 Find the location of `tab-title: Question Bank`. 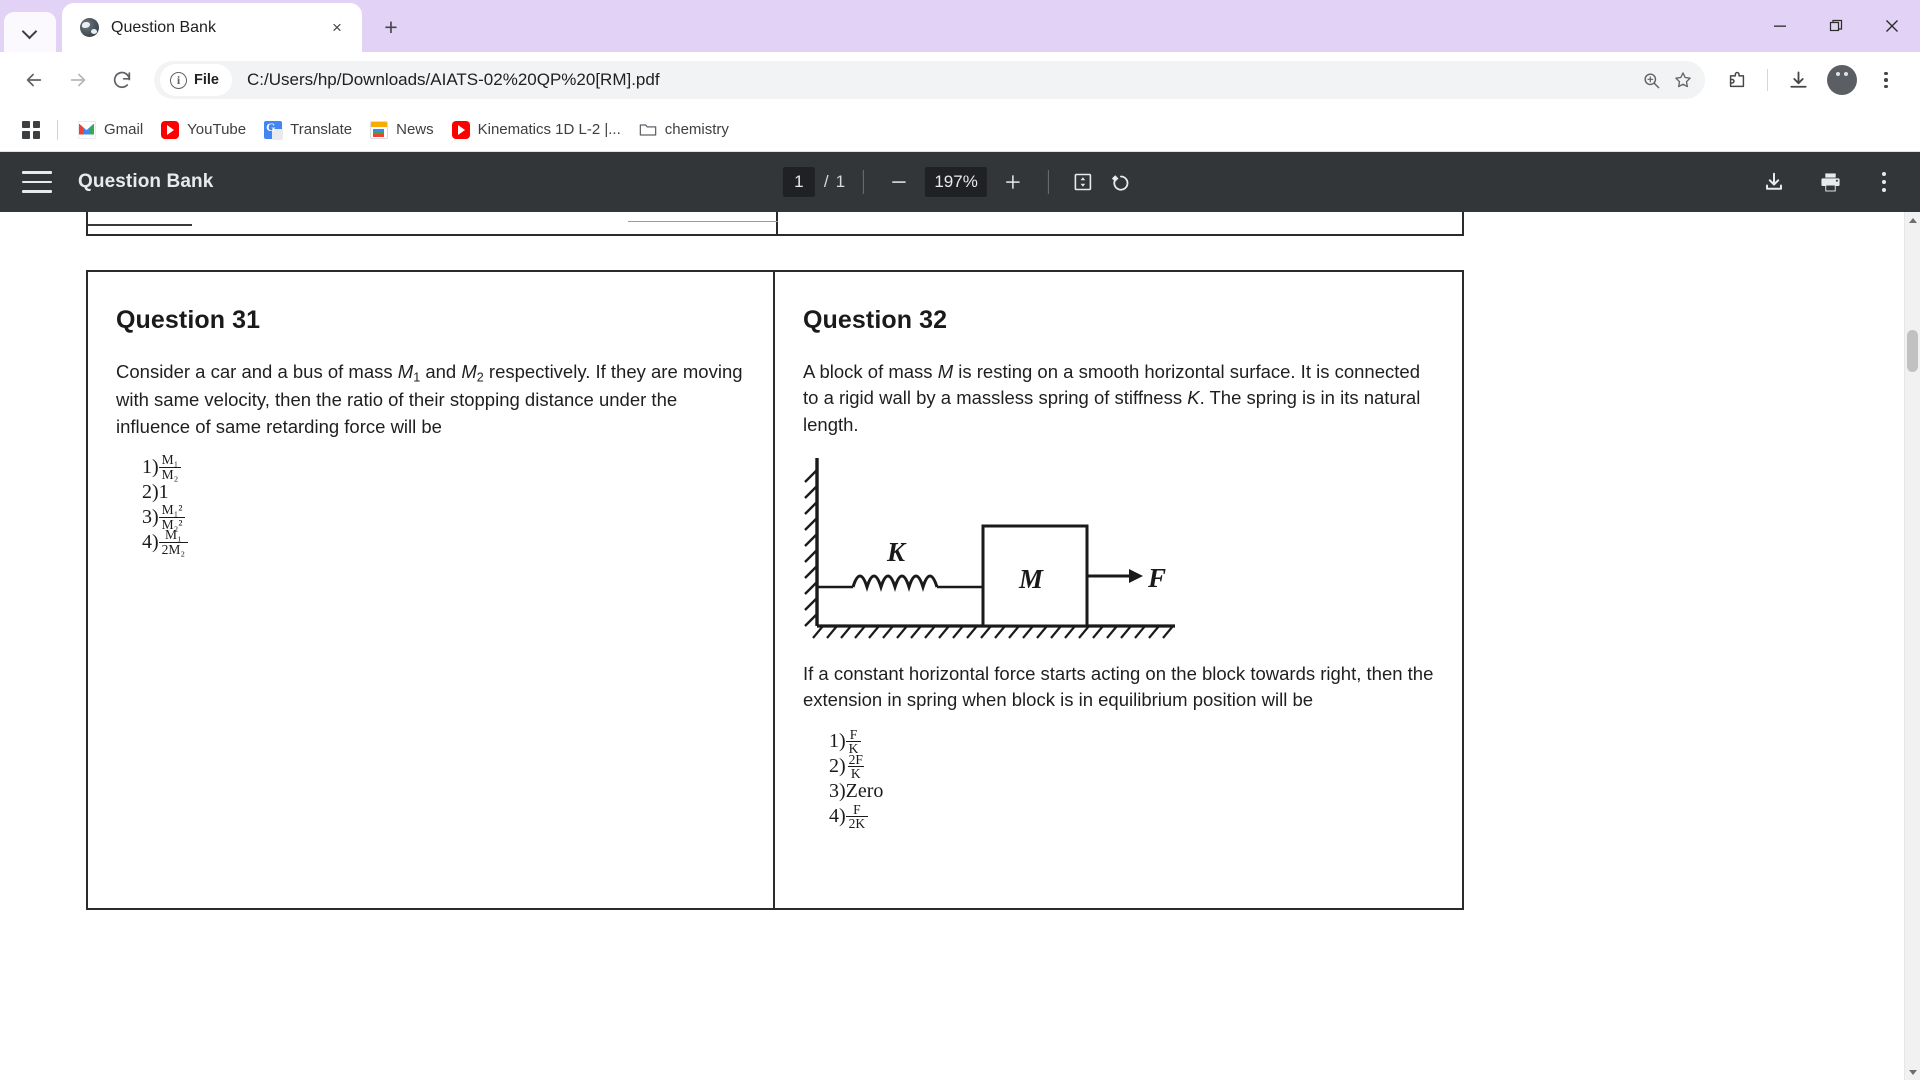

tab-title: Question Bank is located at coordinates (163, 27).